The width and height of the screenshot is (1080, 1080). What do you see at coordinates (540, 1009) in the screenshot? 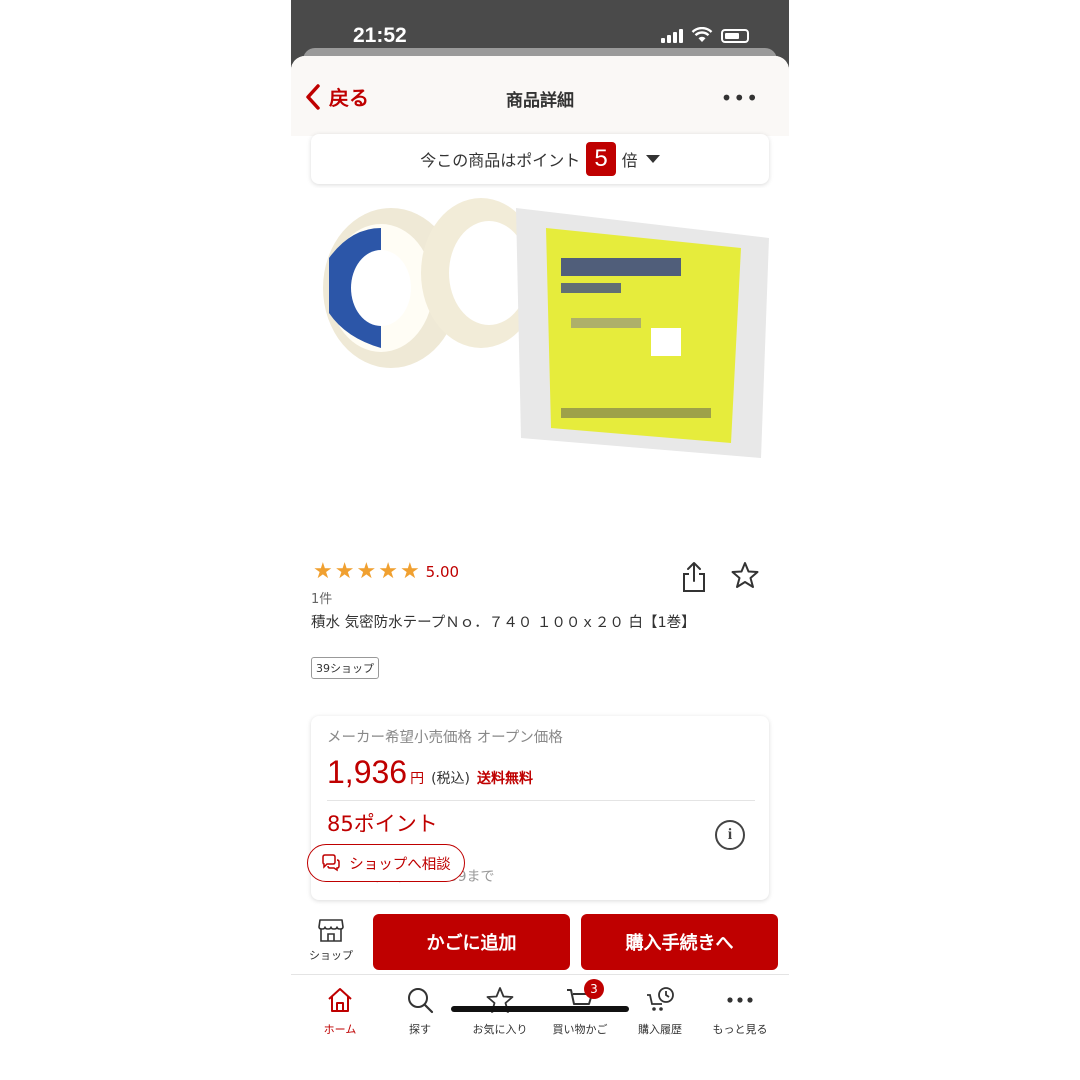
I see `home-indicator` at bounding box center [540, 1009].